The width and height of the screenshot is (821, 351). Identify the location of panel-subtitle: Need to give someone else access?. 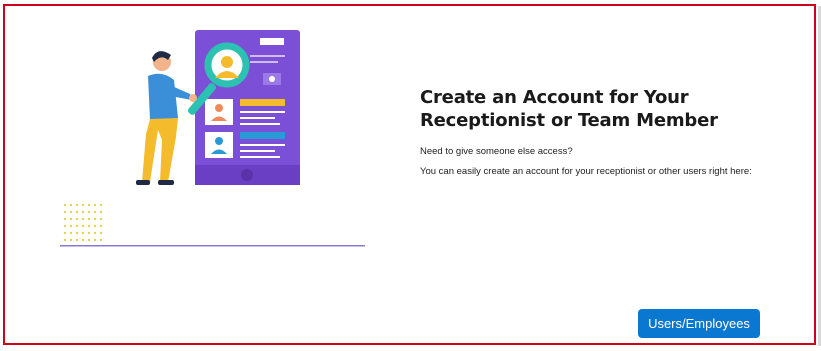
(496, 151).